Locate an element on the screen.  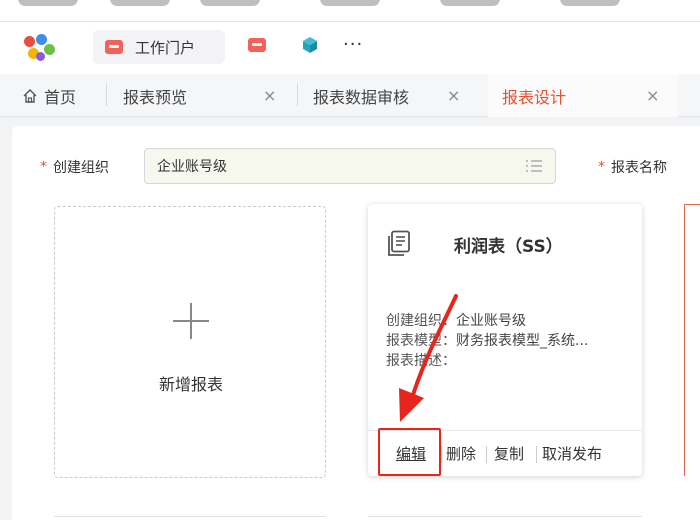
report-org-key: 创建组织： is located at coordinates (421, 321).